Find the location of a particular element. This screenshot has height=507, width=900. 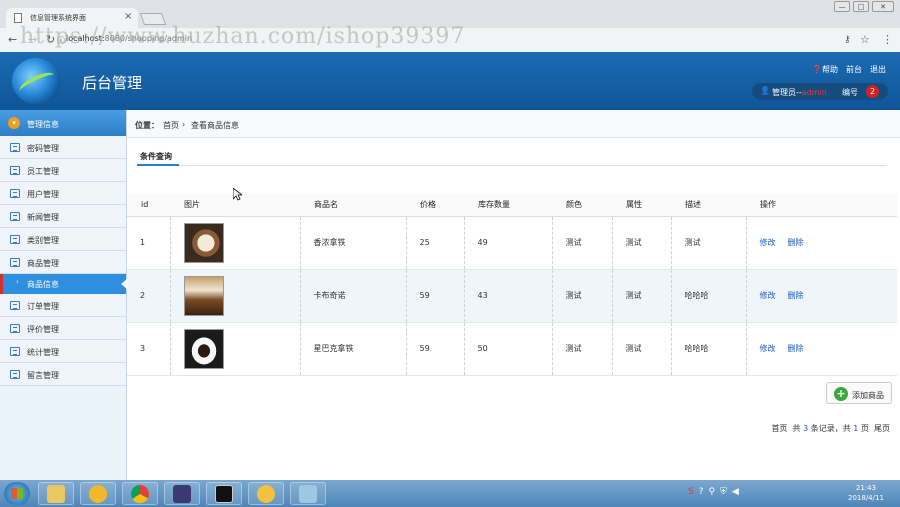

cell-price: 25 is located at coordinates (434, 243).